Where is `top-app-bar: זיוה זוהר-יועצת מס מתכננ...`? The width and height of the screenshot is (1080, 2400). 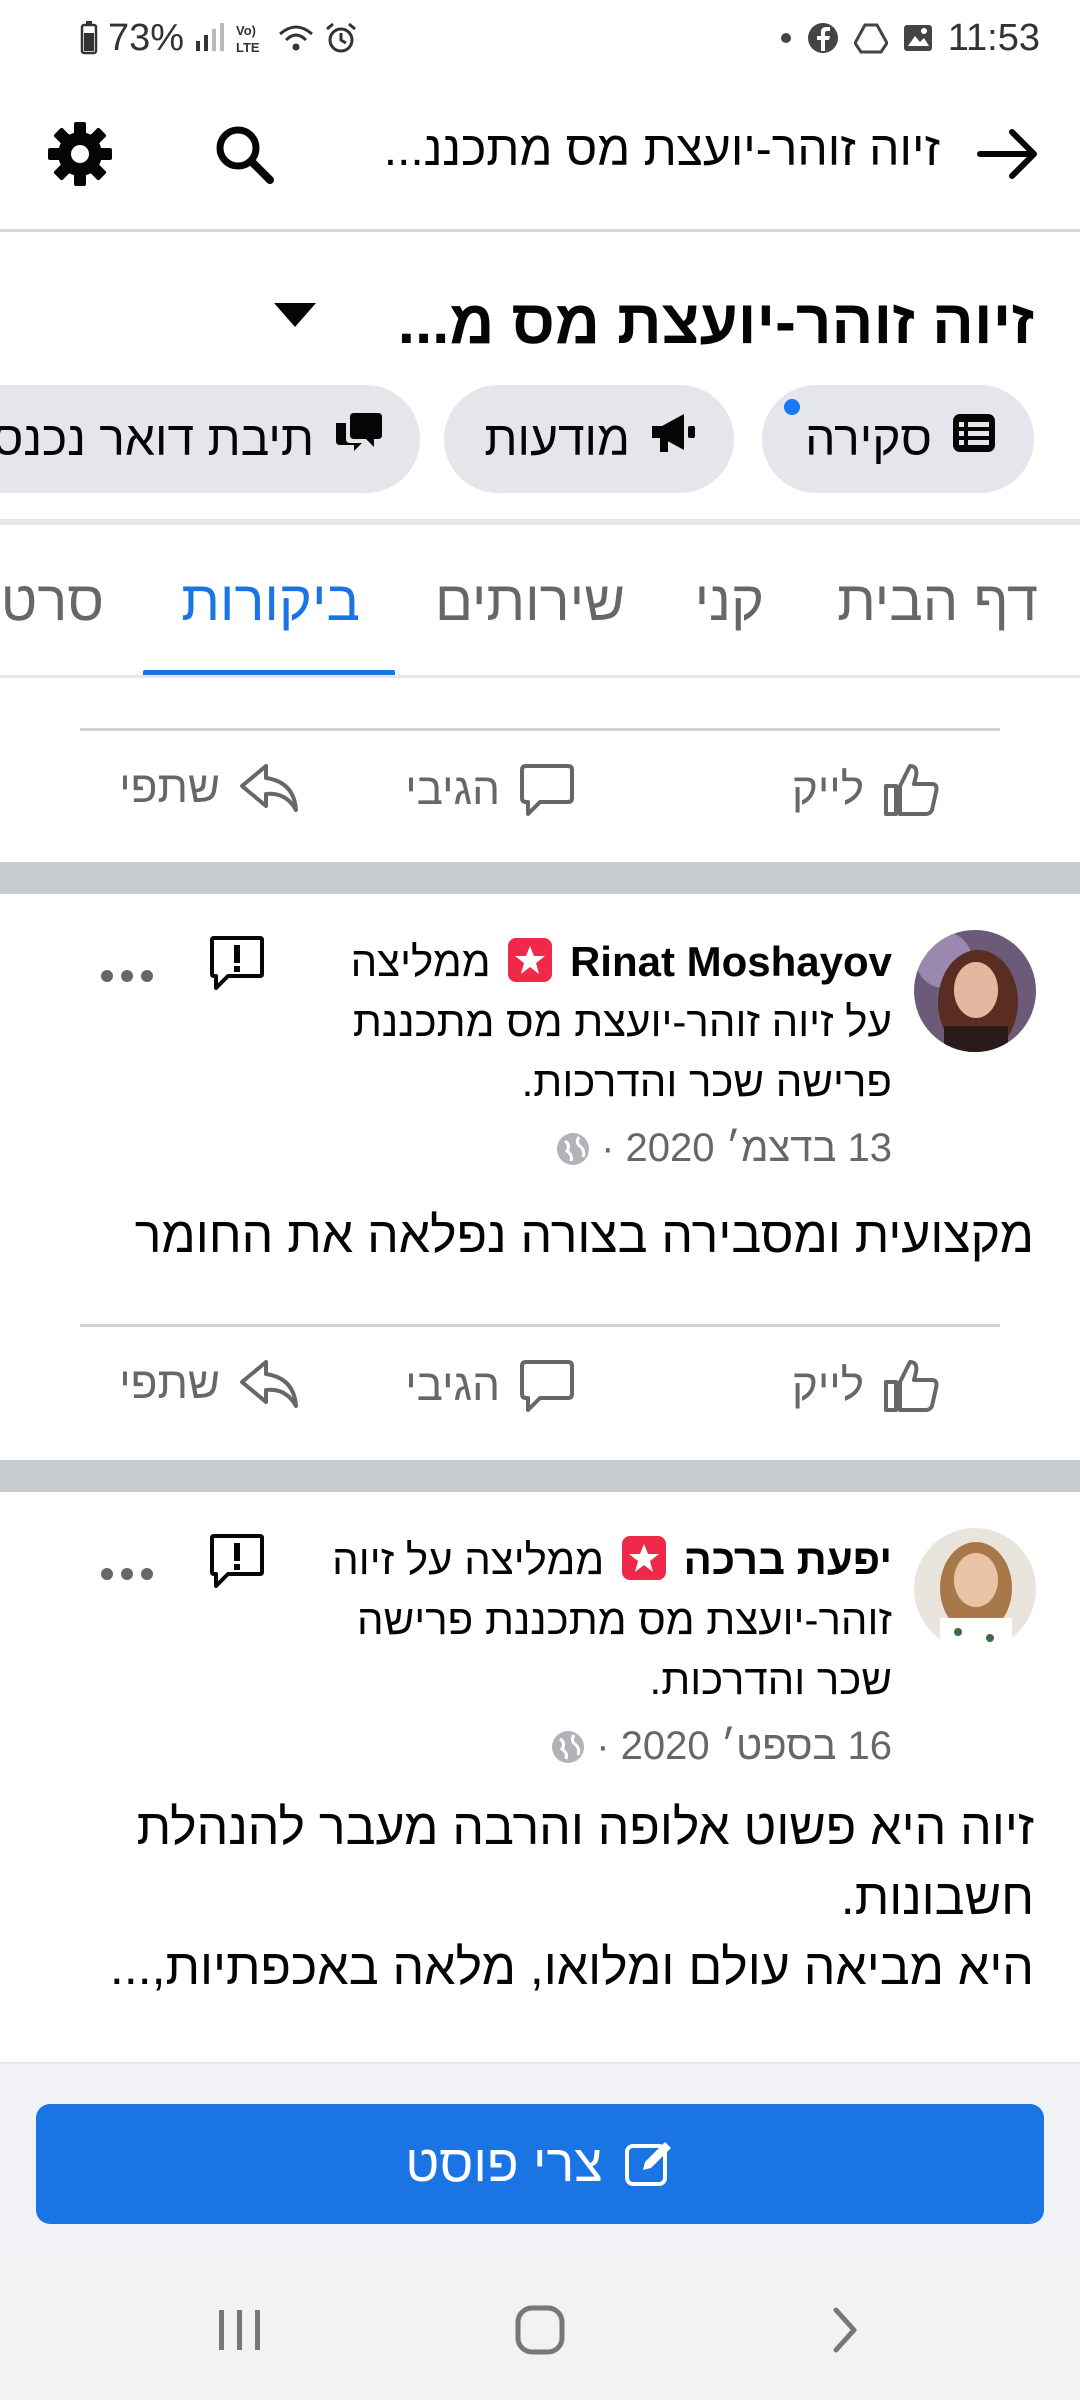
top-app-bar: זיוה זוהר-יועצת מס מתכננ... is located at coordinates (540, 154).